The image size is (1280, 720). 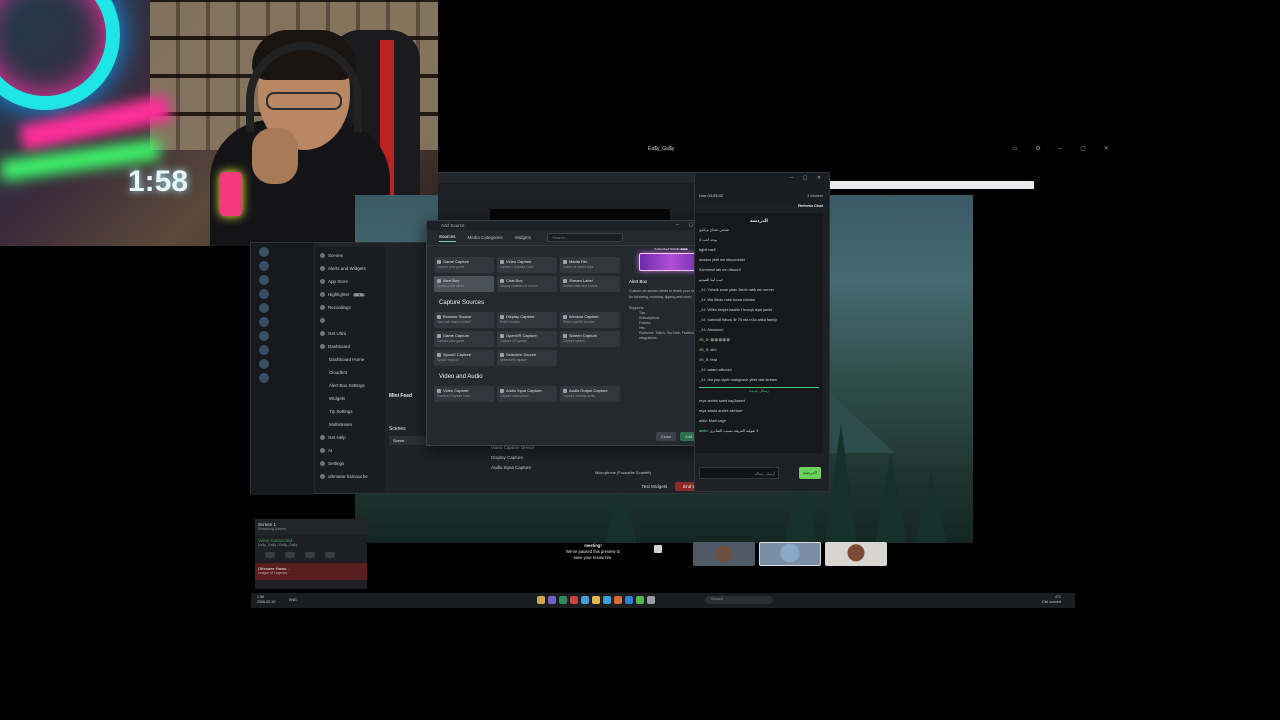 I want to click on source-item: Audio Input Capture, so click(x=513, y=468).